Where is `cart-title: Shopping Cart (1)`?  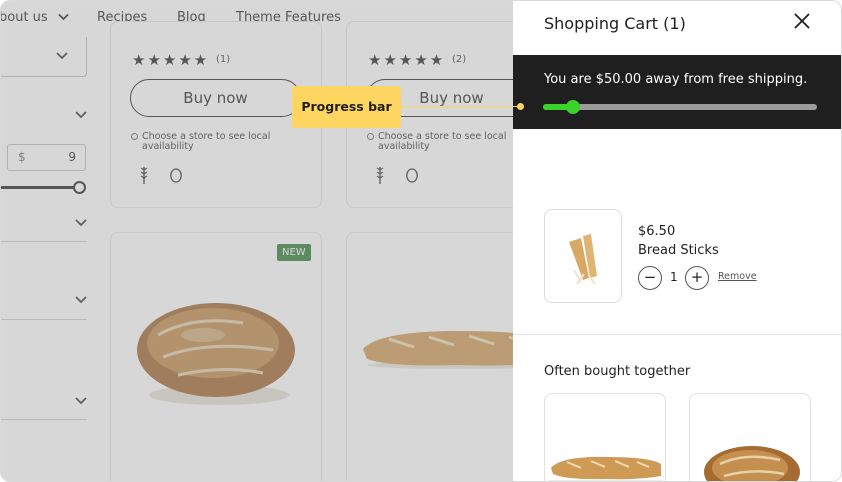 cart-title: Shopping Cart (1) is located at coordinates (615, 23).